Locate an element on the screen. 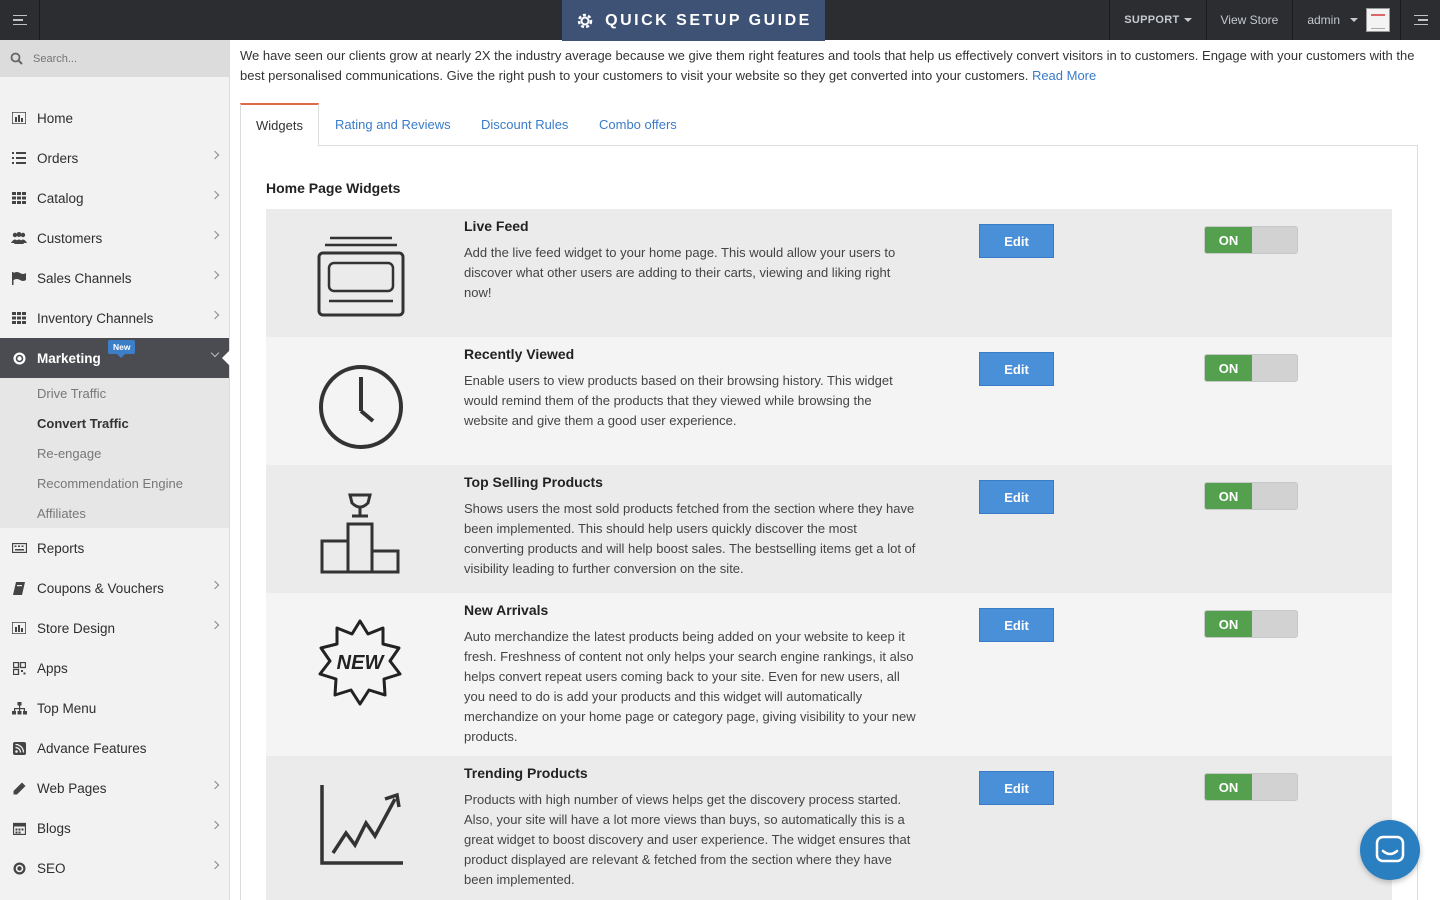 This screenshot has height=900, width=1440. support-label: SUPPORT is located at coordinates (1152, 20).